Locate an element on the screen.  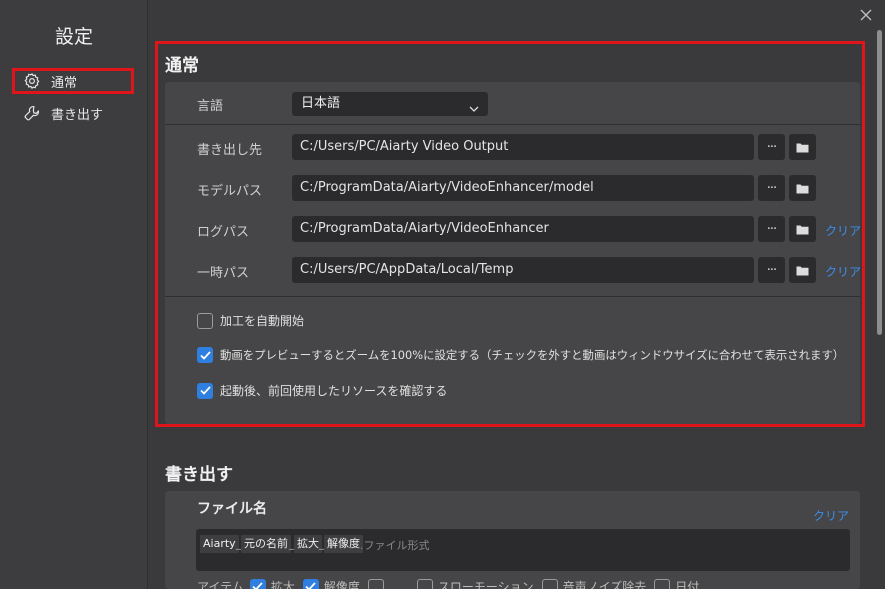
sidebar-item-label: 書き出す is located at coordinates (77, 115).